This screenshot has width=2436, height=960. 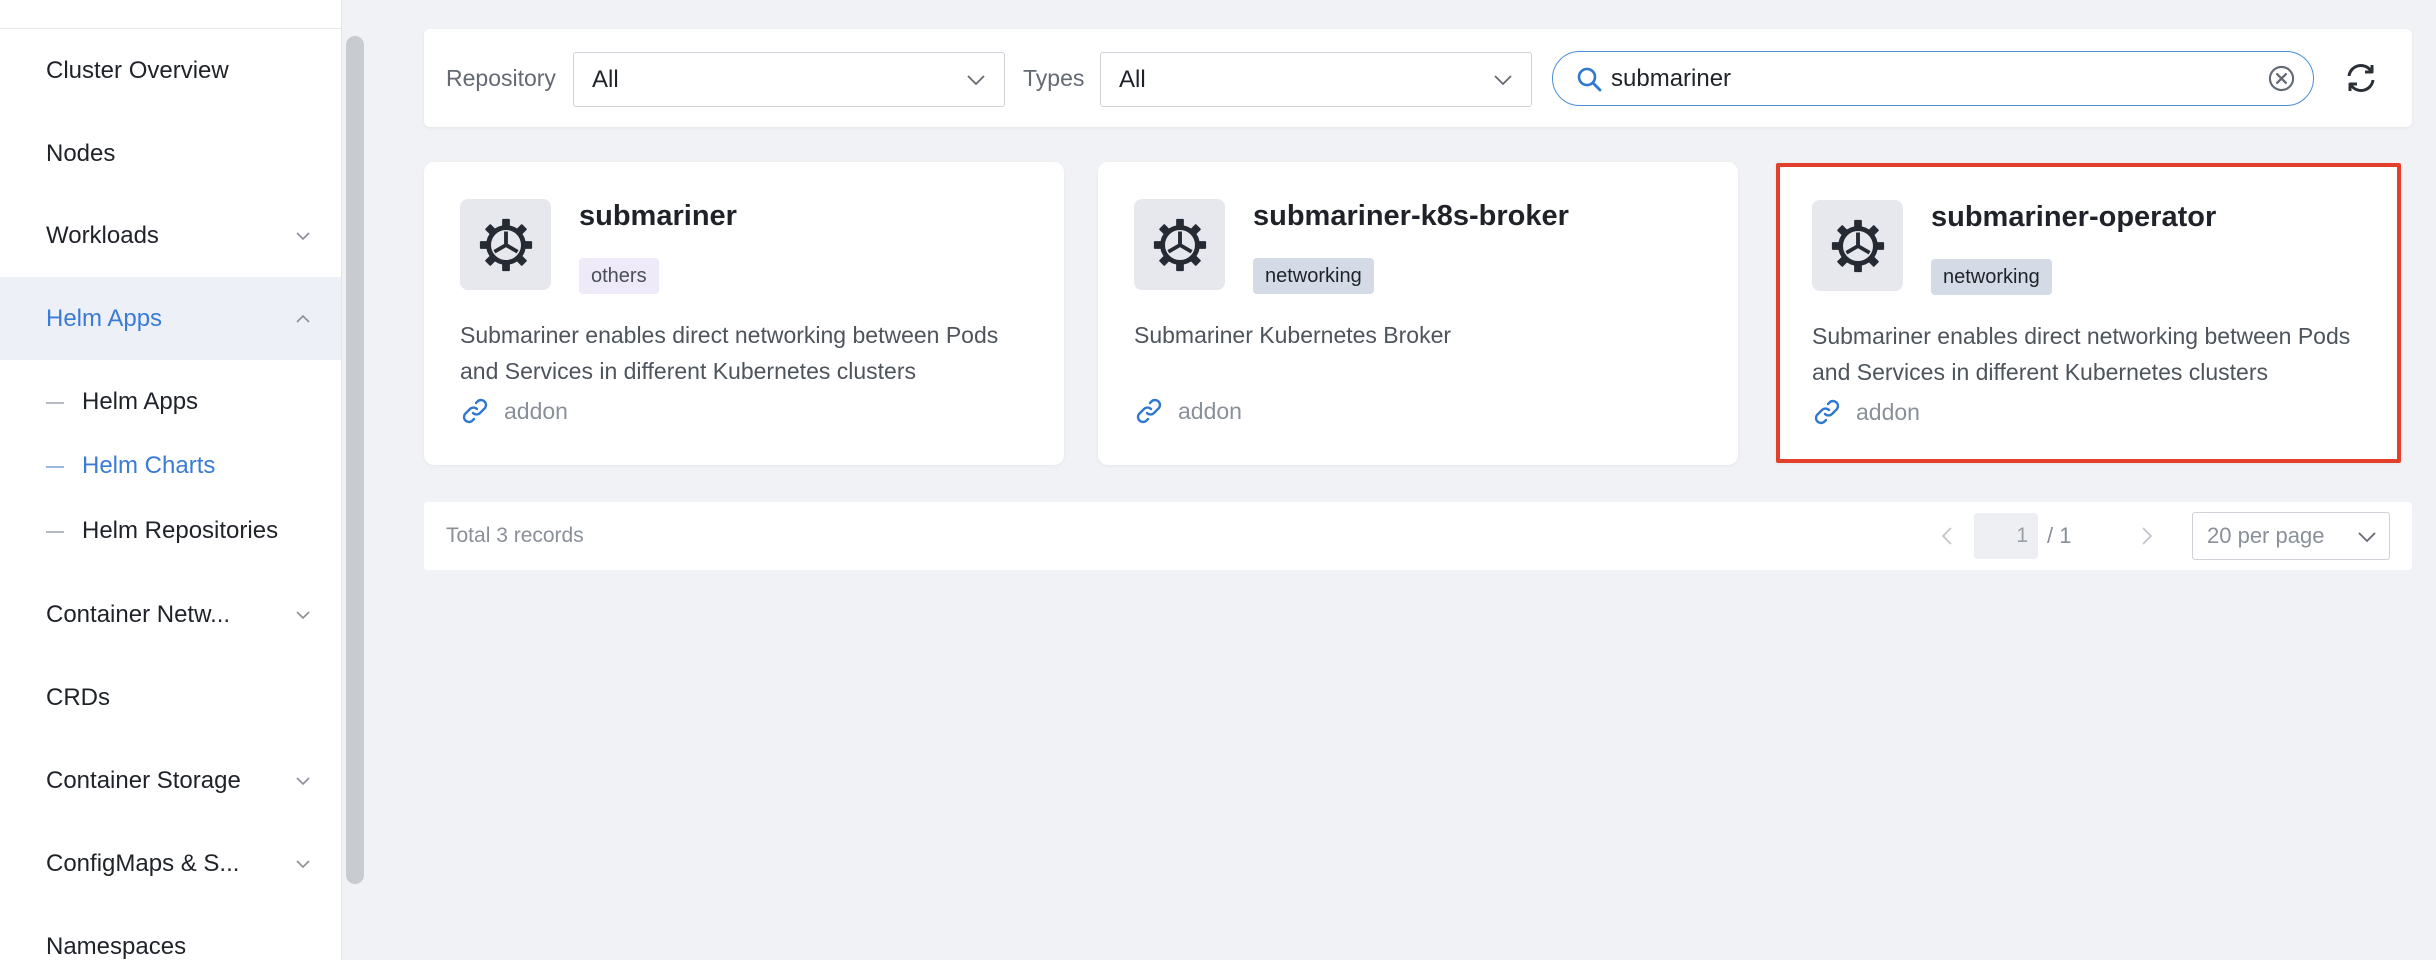 I want to click on total-records: Total 3 records, so click(x=515, y=535).